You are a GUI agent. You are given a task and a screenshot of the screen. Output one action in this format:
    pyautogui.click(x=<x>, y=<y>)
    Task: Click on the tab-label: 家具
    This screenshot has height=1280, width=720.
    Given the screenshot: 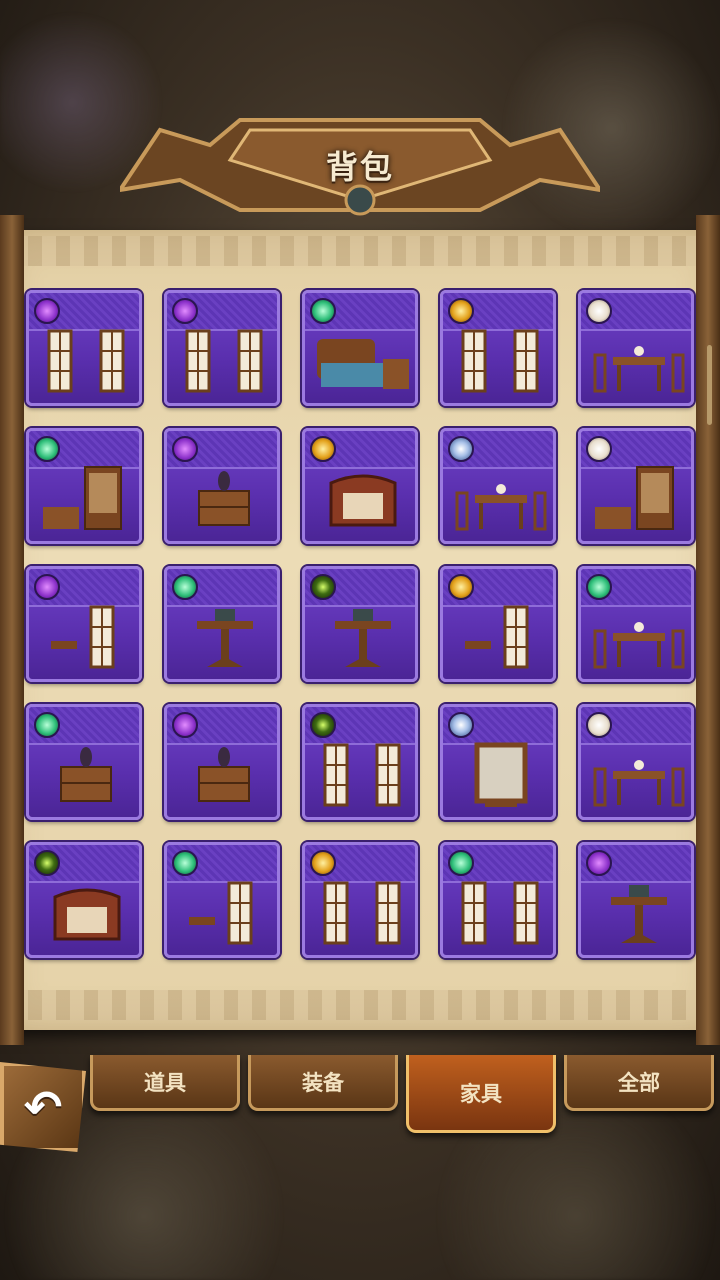 What is the action you would take?
    pyautogui.click(x=481, y=1093)
    